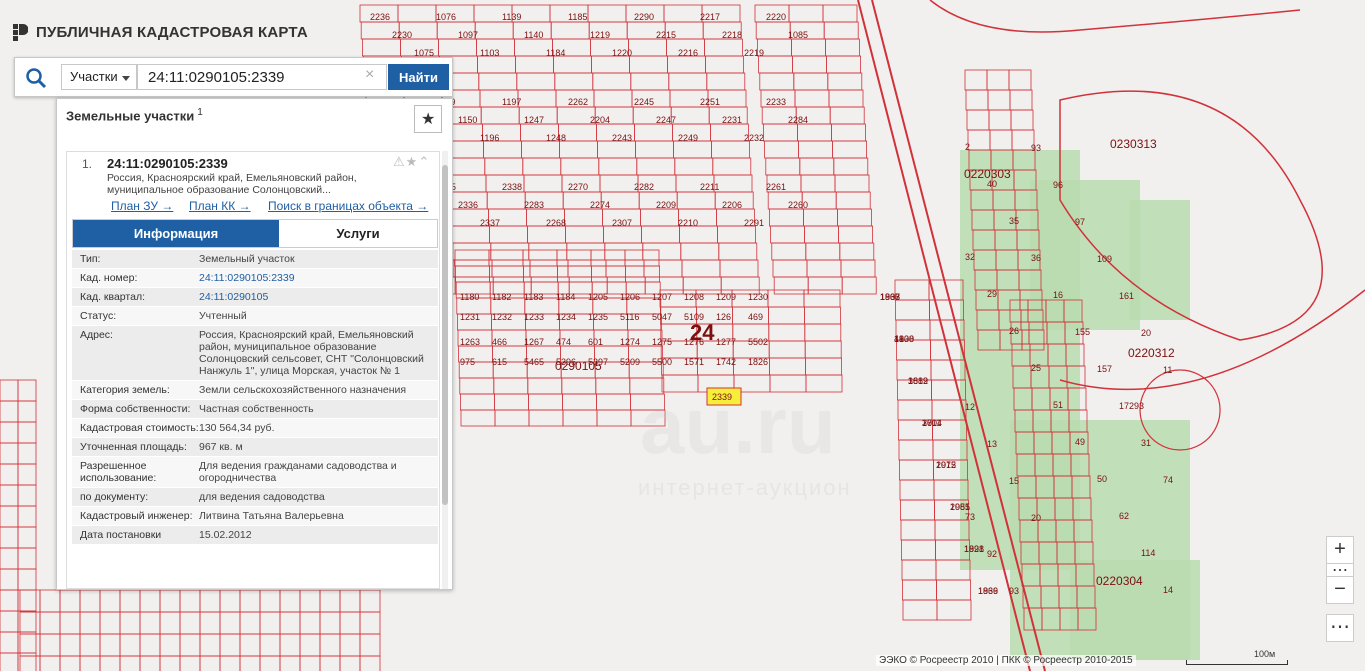 The width and height of the screenshot is (1365, 671). Describe the element at coordinates (1340, 550) in the screenshot. I see `zoom-in-button: +` at that location.